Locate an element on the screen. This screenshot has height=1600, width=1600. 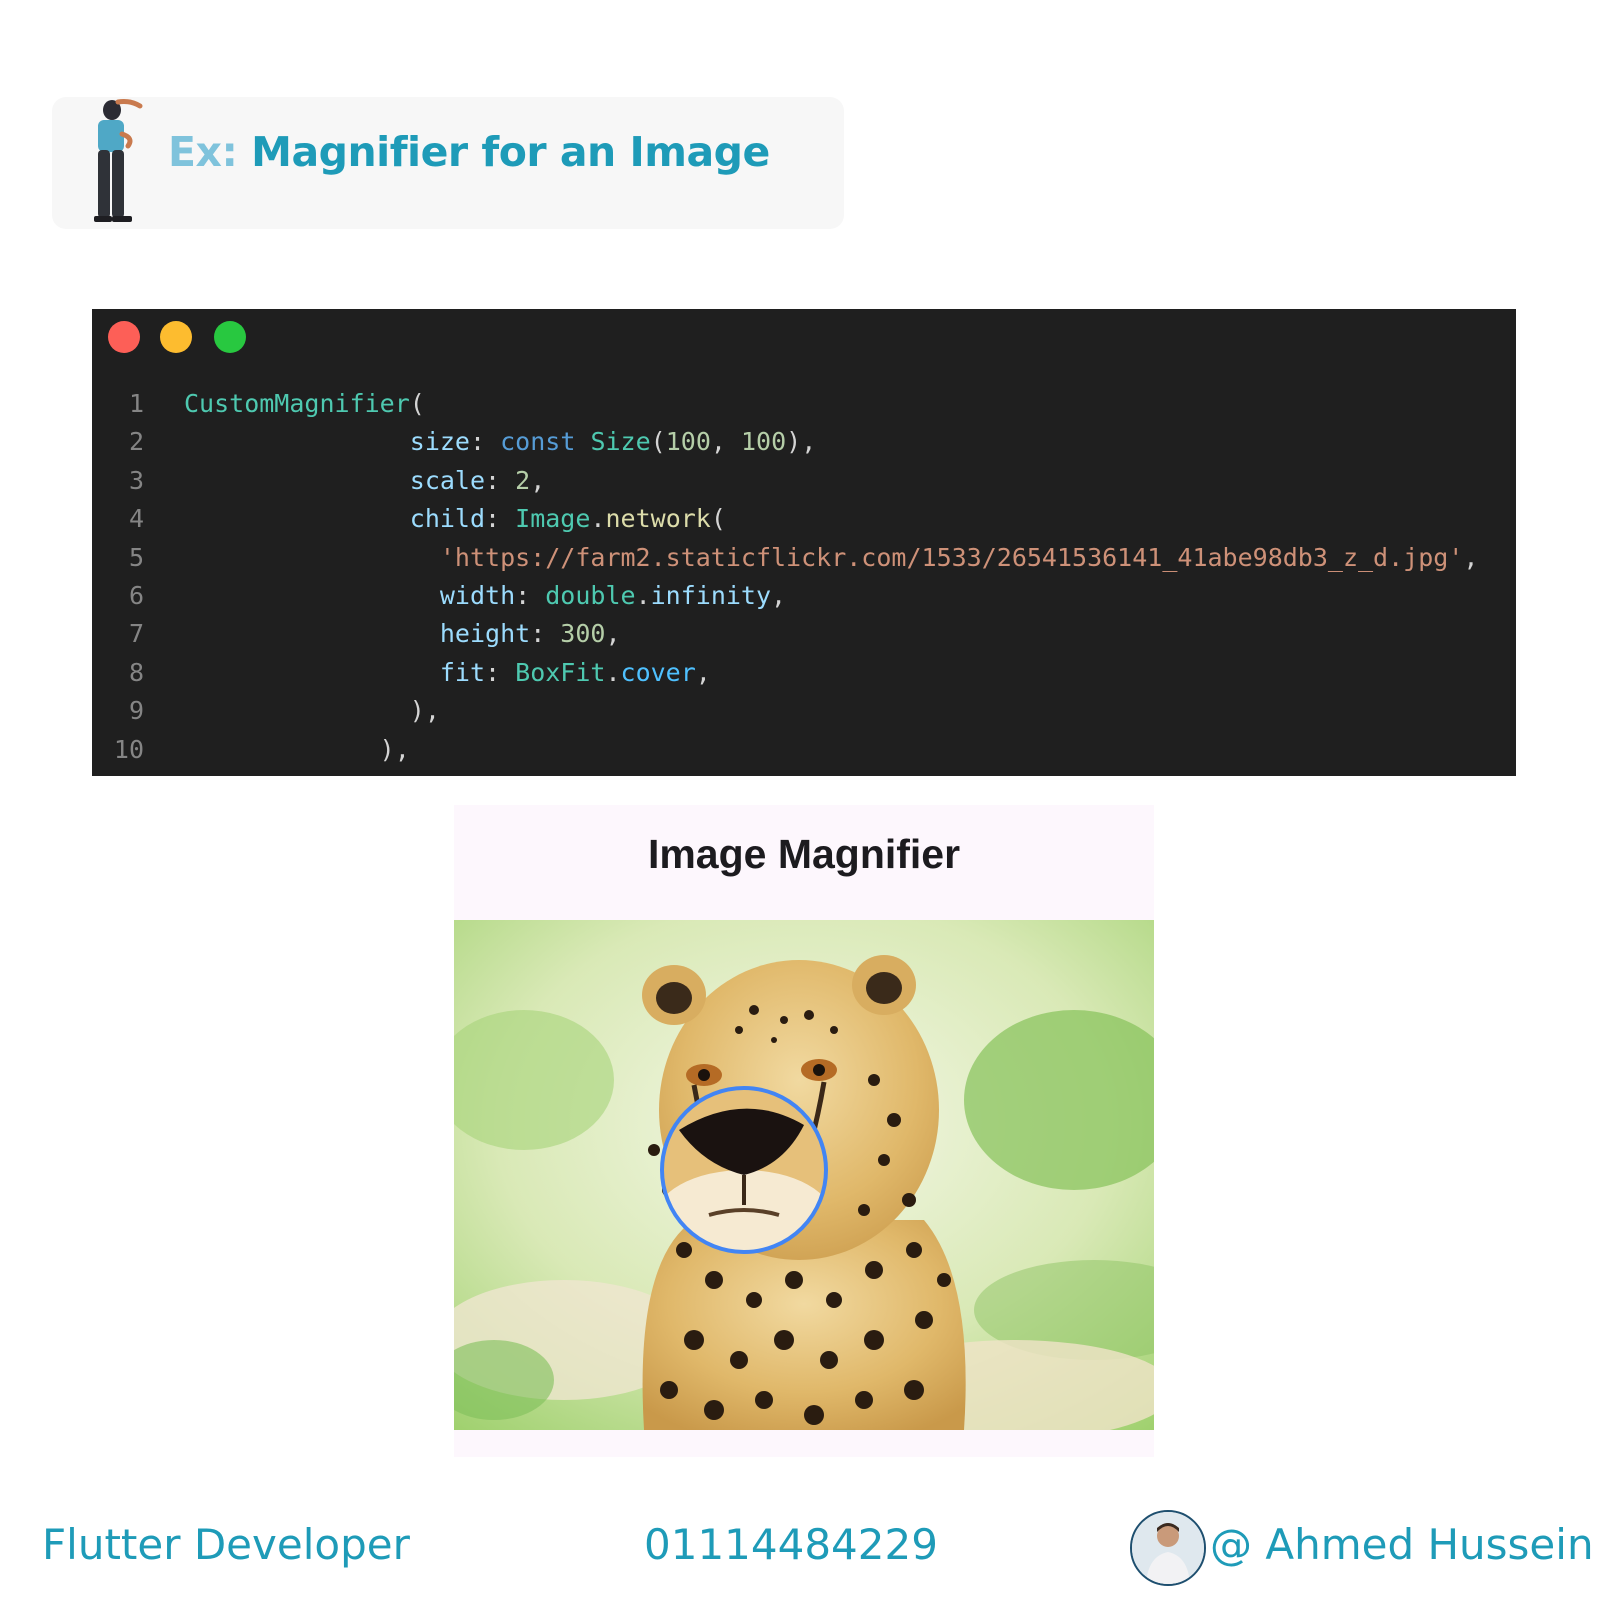
code-token: 2 is located at coordinates (523, 480).